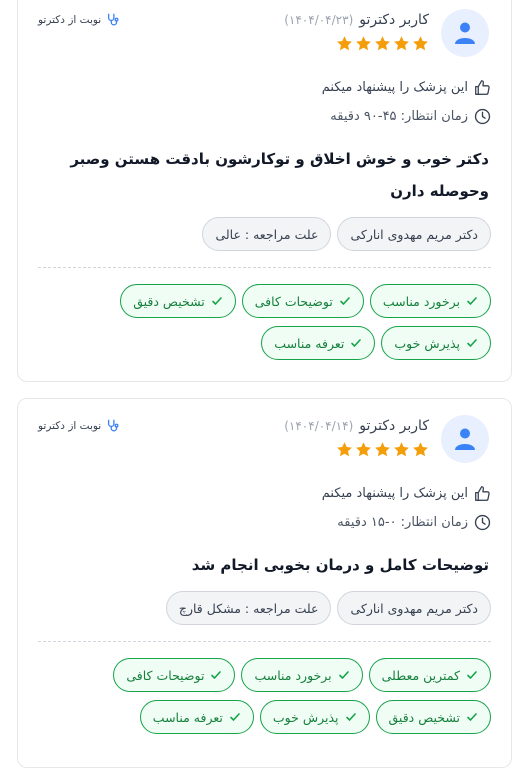 The height and width of the screenshot is (774, 513). What do you see at coordinates (420, 675) in the screenshot?
I see `feedback-tag-label: کمترین معطلی` at bounding box center [420, 675].